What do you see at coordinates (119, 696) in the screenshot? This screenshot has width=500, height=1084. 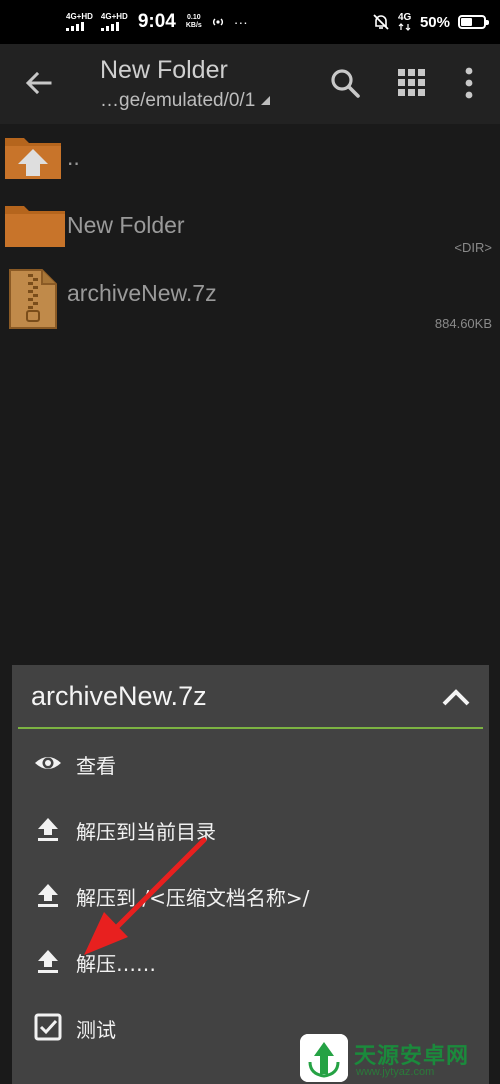 I see `menu-title: archiveNew.7z` at bounding box center [119, 696].